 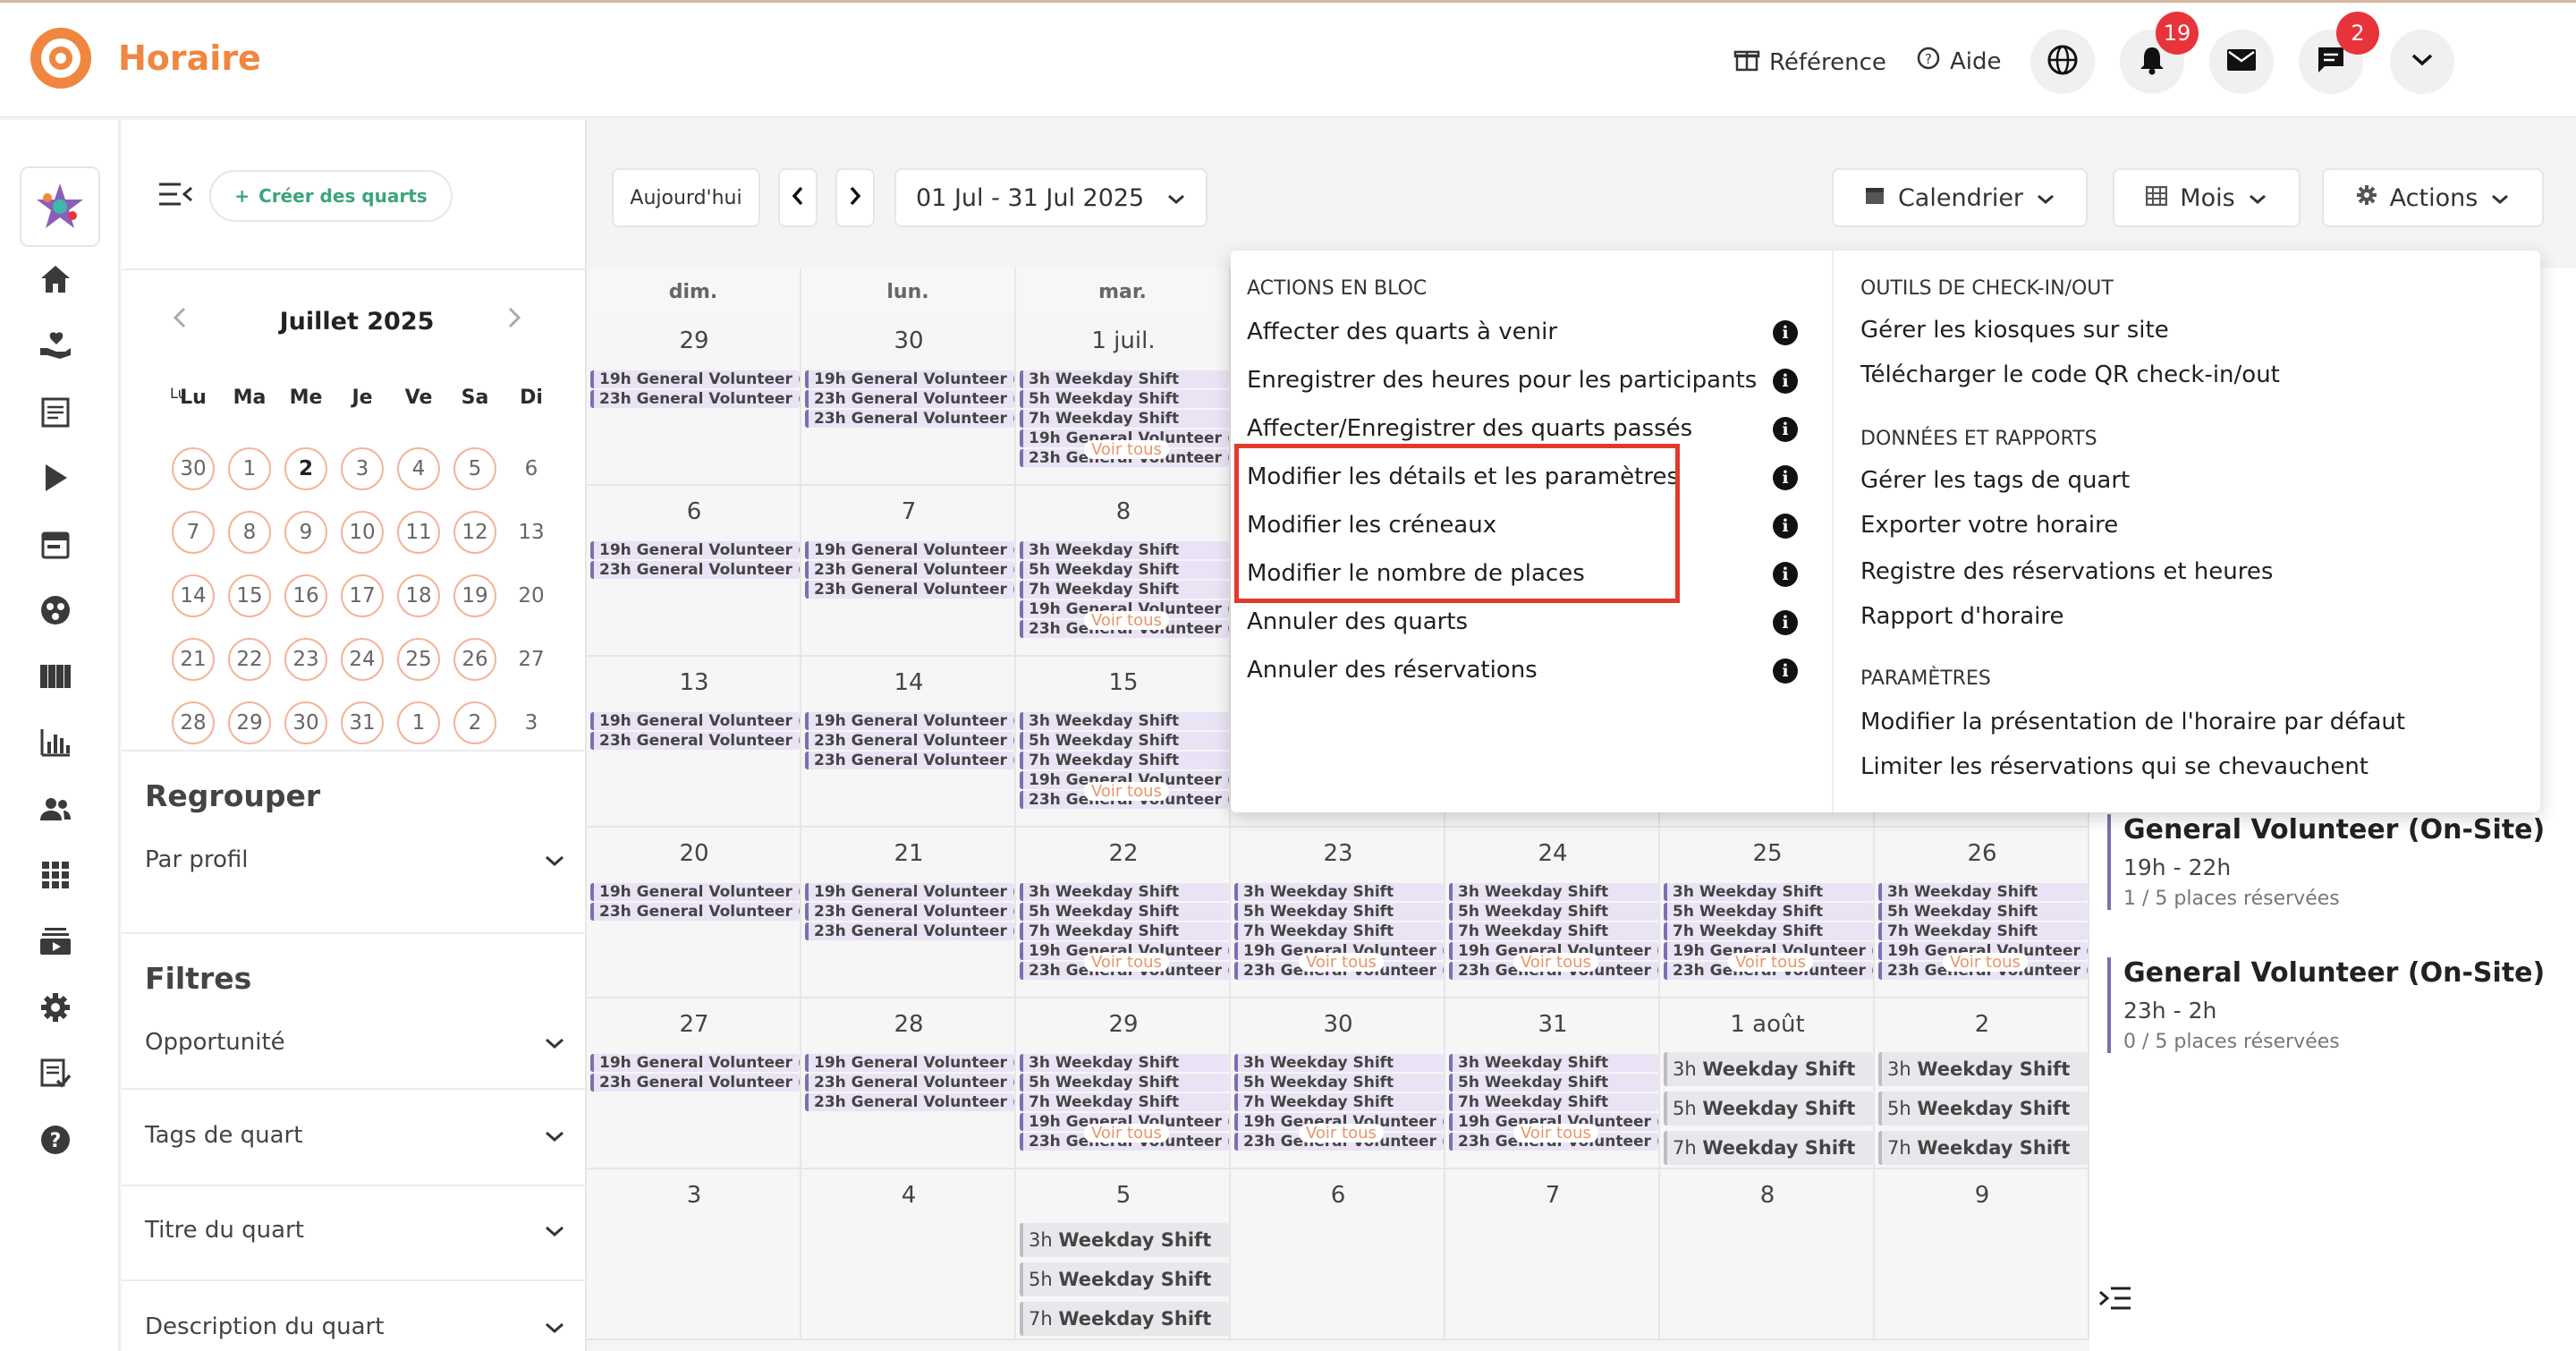 I want to click on mini-calendar-day: 11, so click(x=418, y=532).